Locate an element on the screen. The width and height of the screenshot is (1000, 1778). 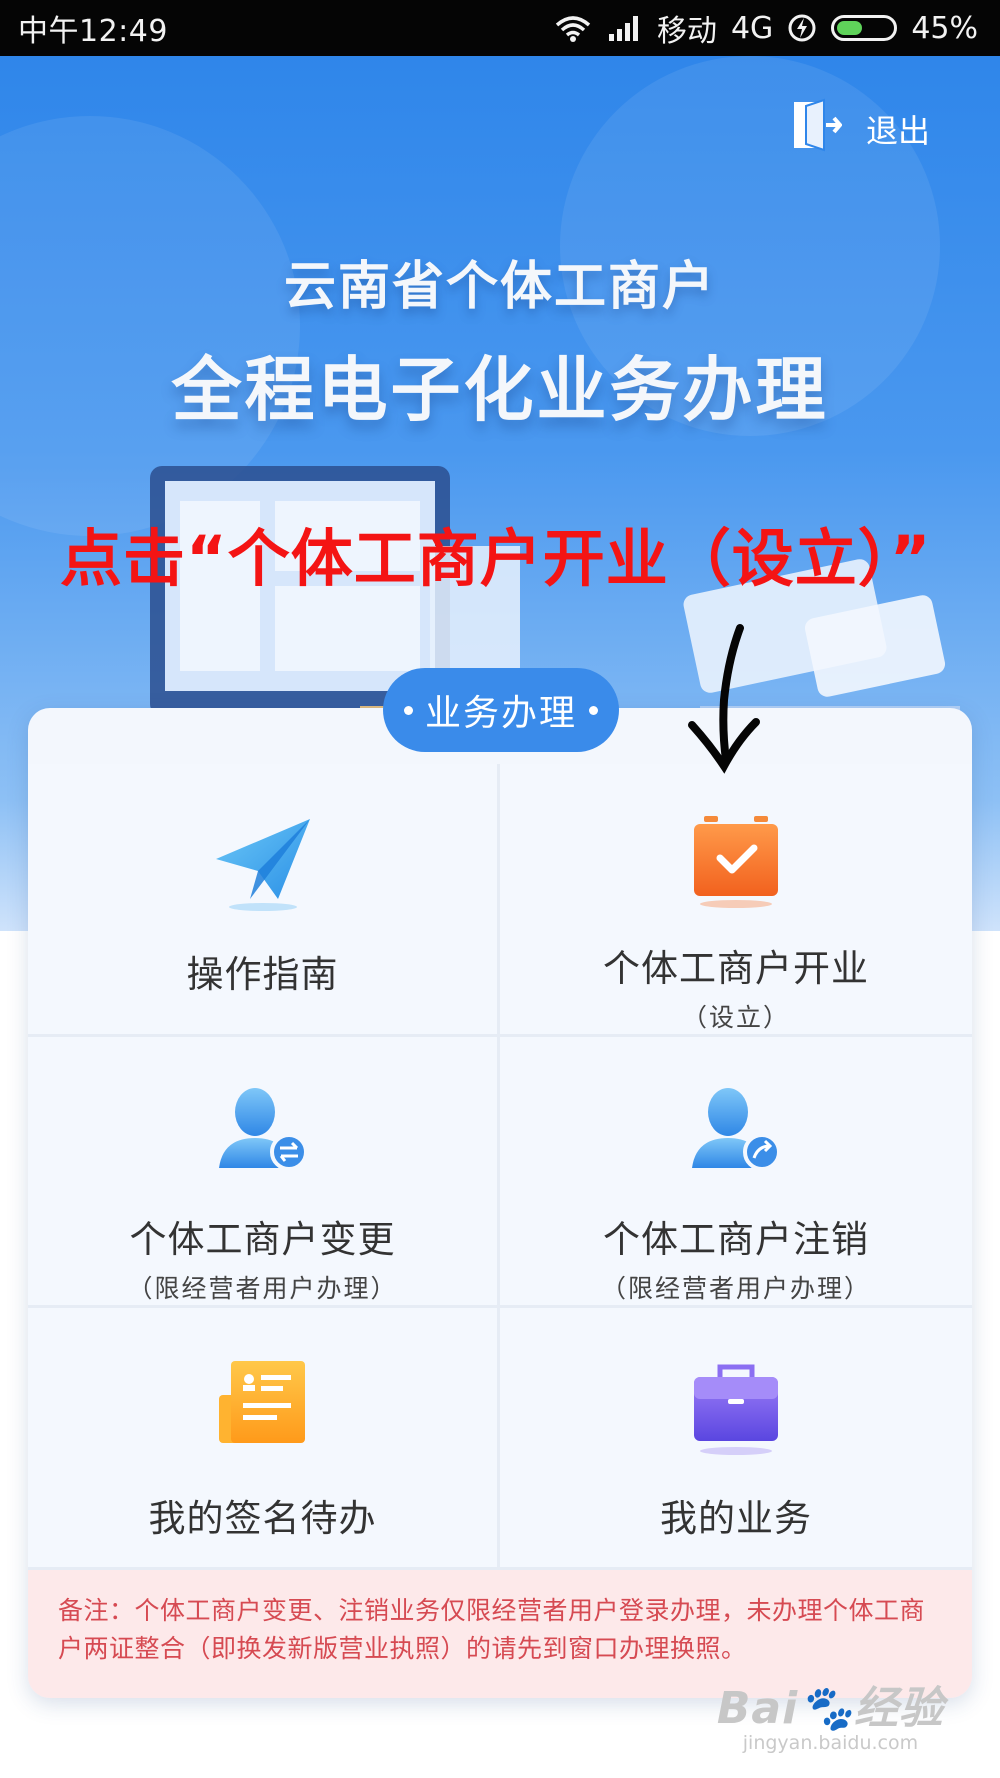
network-type: 4G is located at coordinates (752, 28).